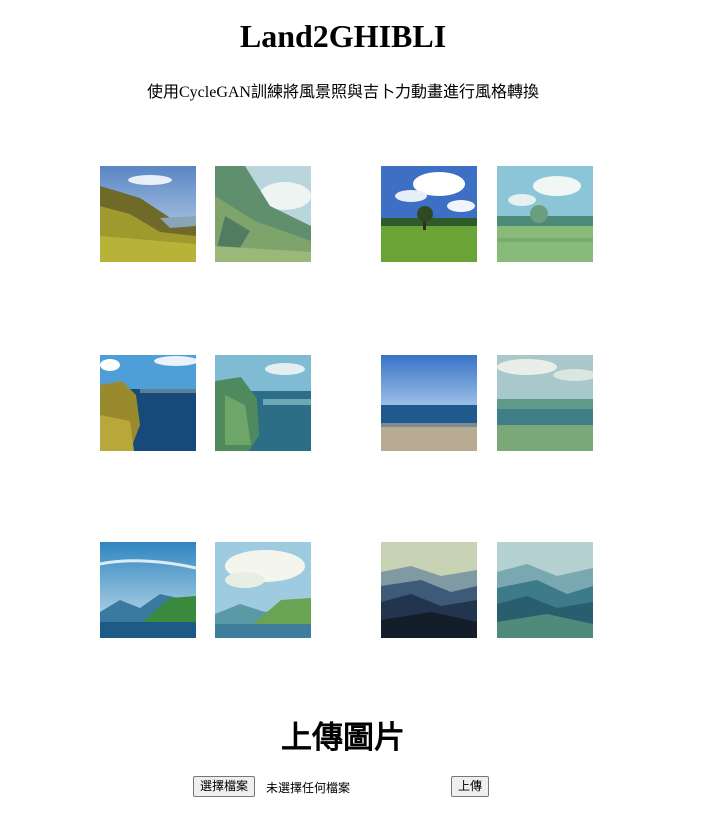  What do you see at coordinates (353, 787) in the screenshot?
I see `upload-form: 選擇檔案 未選擇任何檔案 上傳` at bounding box center [353, 787].